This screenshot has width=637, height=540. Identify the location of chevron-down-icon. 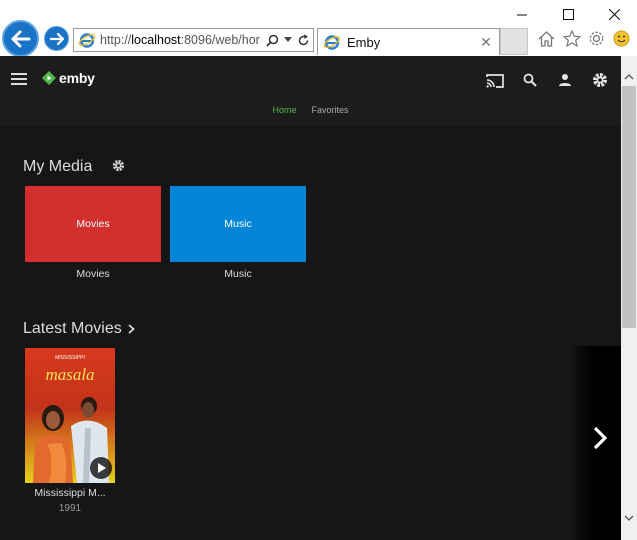
(629, 518).